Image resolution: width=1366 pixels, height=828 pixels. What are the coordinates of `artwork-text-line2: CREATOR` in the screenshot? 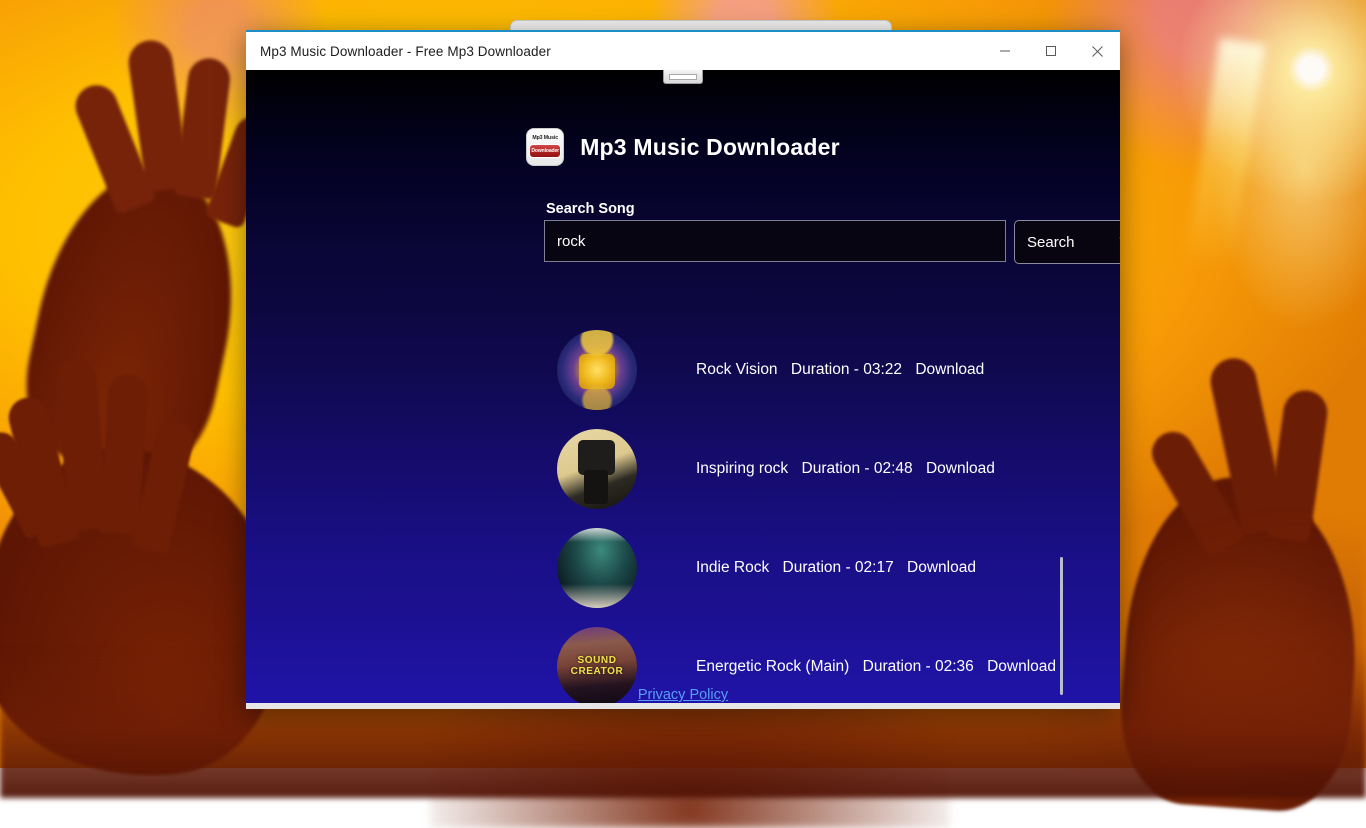 It's located at (597, 672).